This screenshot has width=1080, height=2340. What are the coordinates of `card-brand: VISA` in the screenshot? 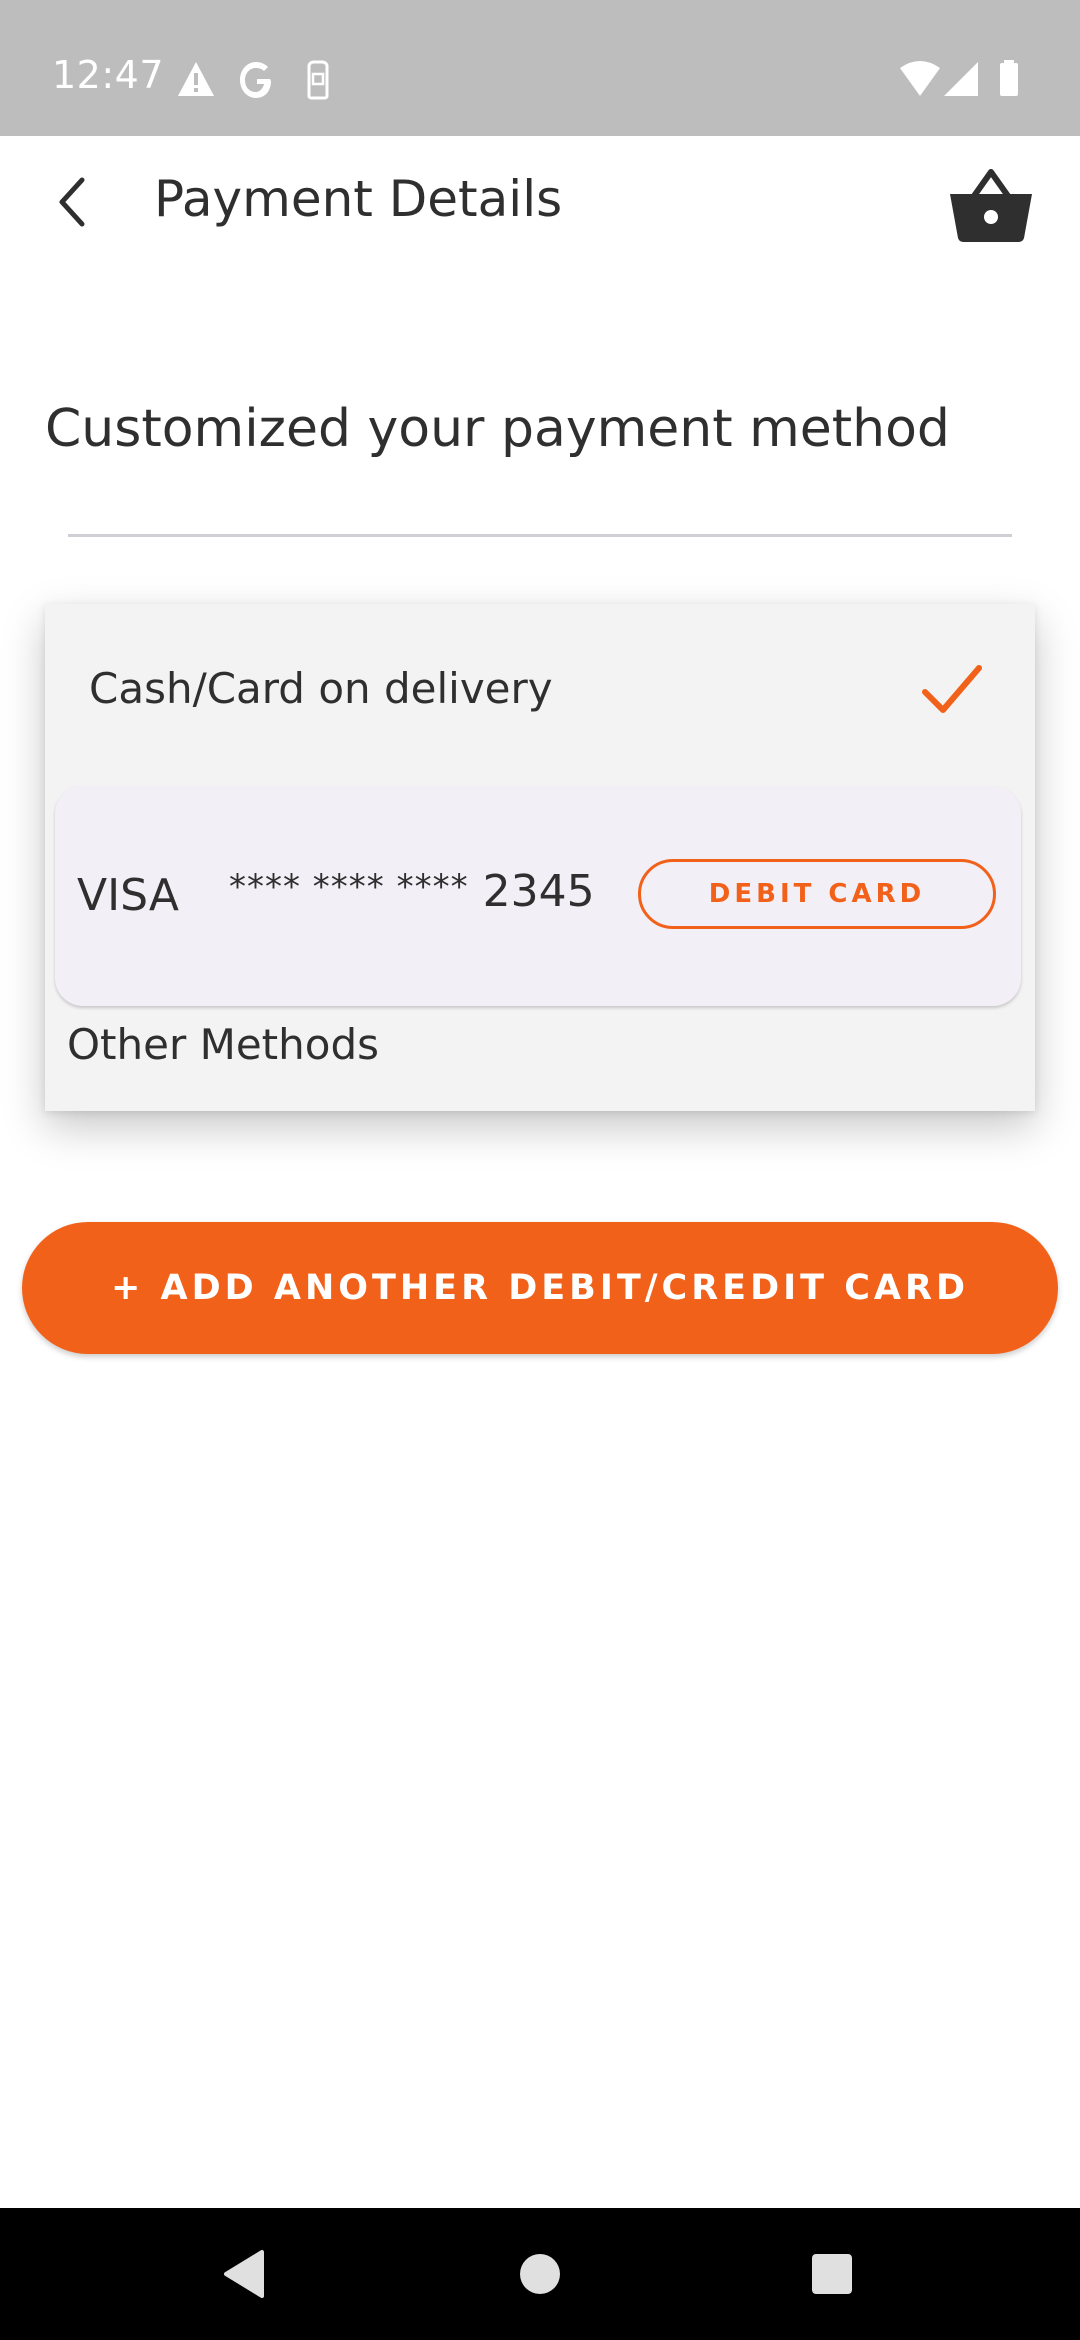 It's located at (128, 895).